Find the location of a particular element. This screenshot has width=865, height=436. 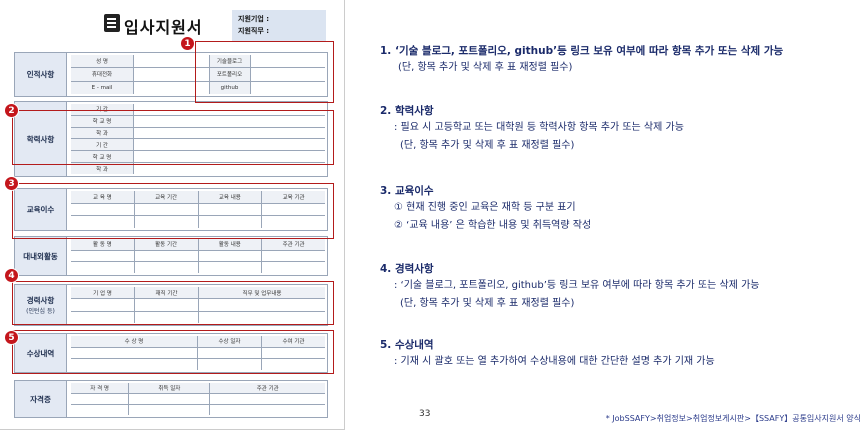

note-title: 5. 수상내역 is located at coordinates (407, 345).